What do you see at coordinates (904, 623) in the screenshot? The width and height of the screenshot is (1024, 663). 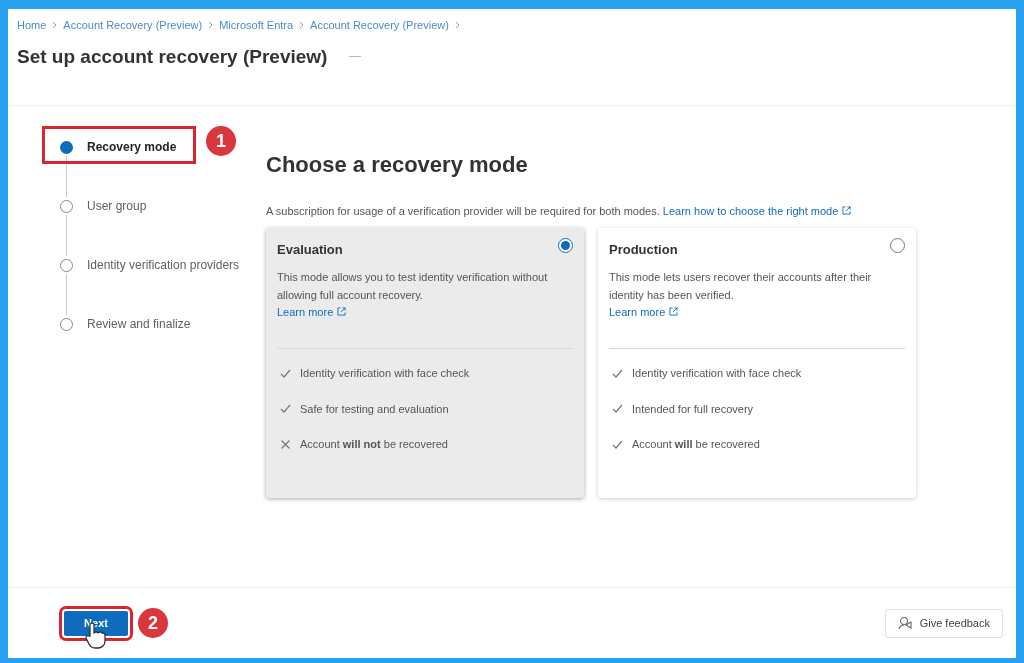 I see `feedback-icon` at bounding box center [904, 623].